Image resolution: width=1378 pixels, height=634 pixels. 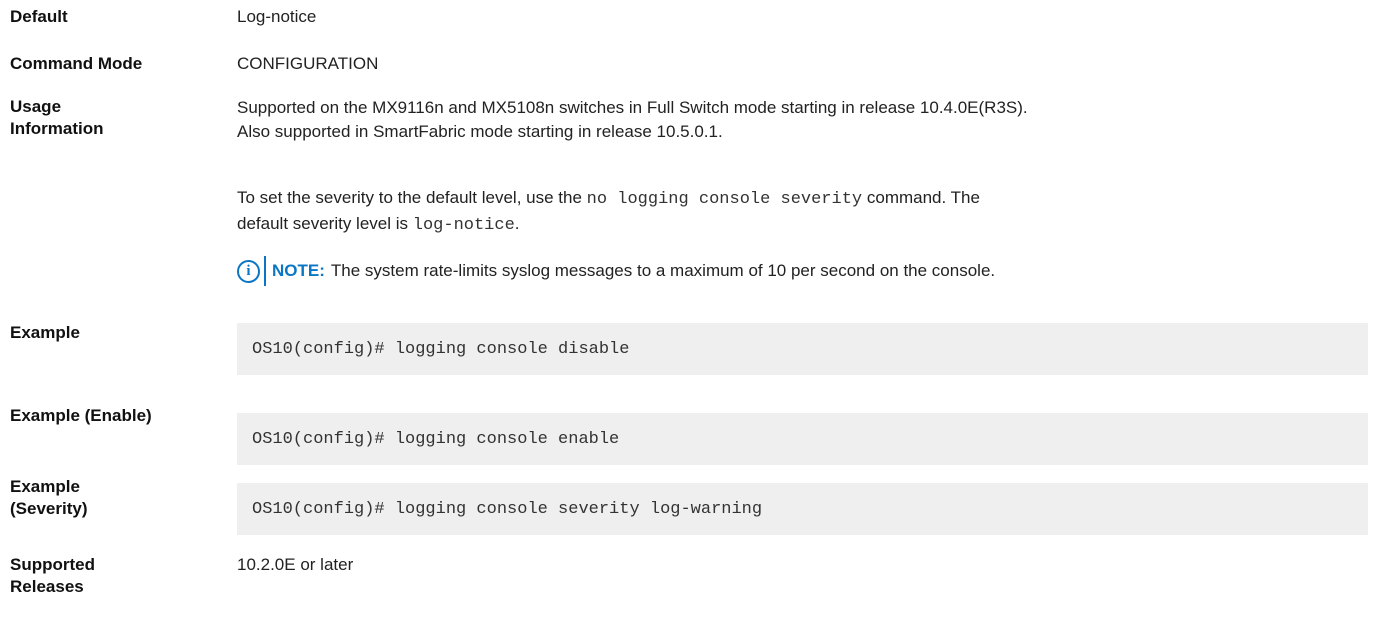 I want to click on usage-label: Usage Information, so click(x=115, y=118).